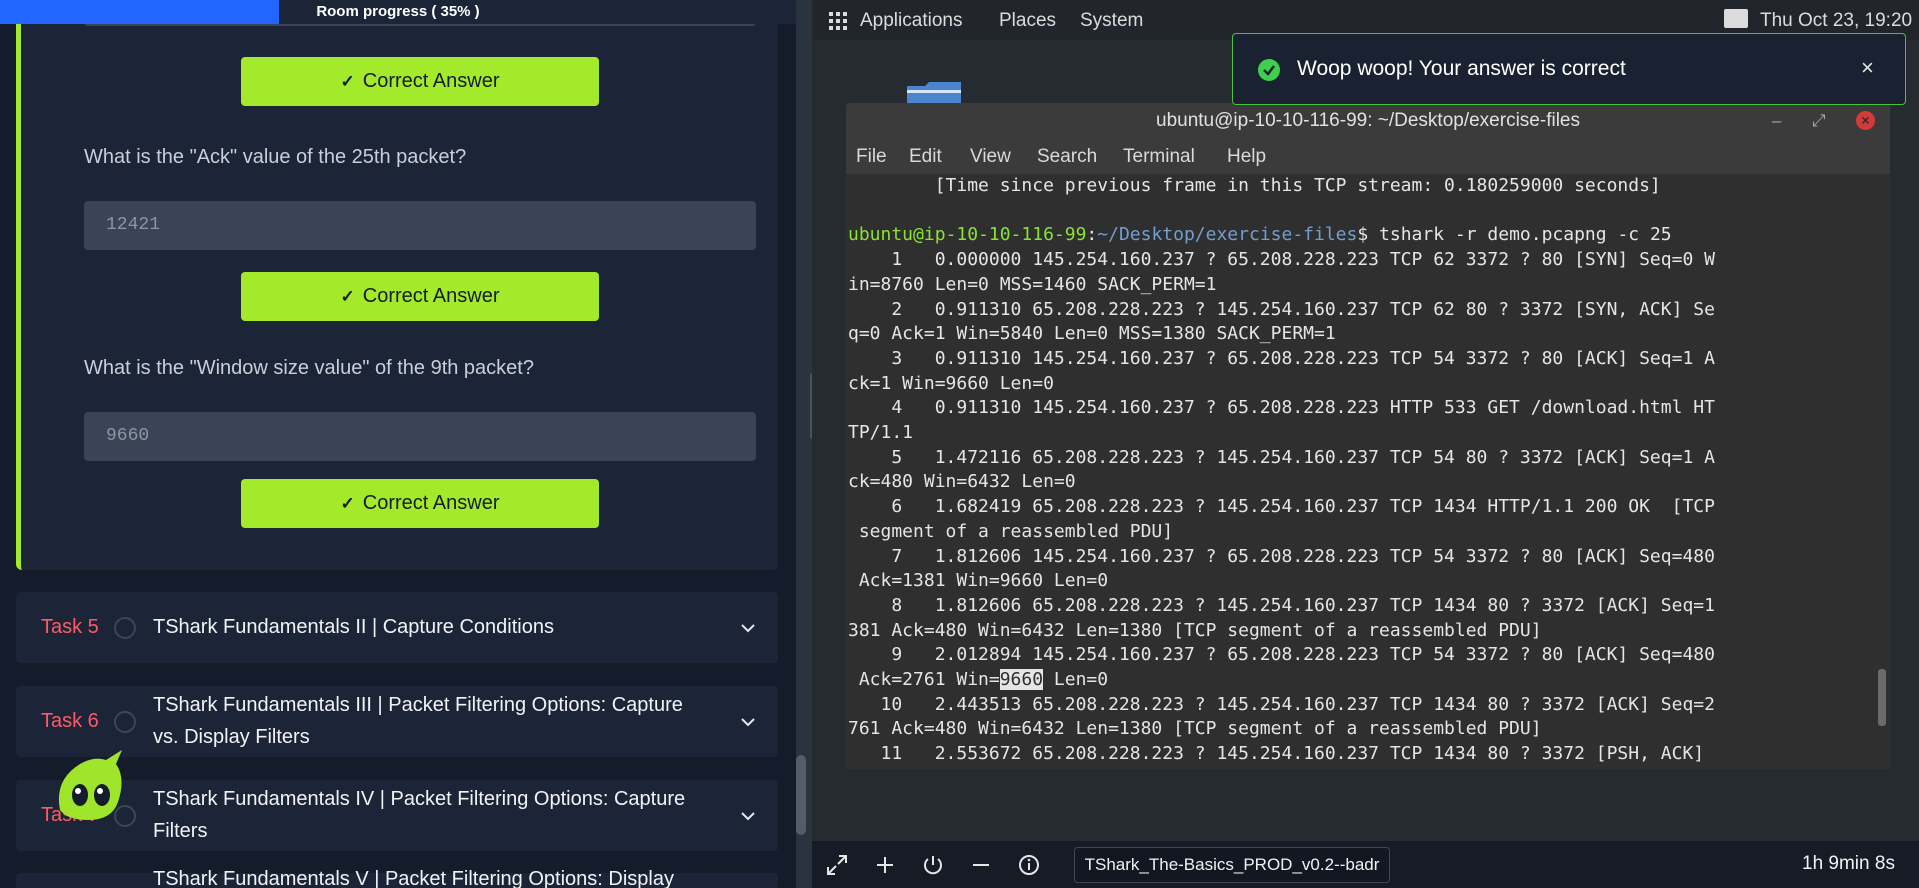 The width and height of the screenshot is (1919, 888). I want to click on toast-message: Woop woop! Your answer is correct, so click(1461, 68).